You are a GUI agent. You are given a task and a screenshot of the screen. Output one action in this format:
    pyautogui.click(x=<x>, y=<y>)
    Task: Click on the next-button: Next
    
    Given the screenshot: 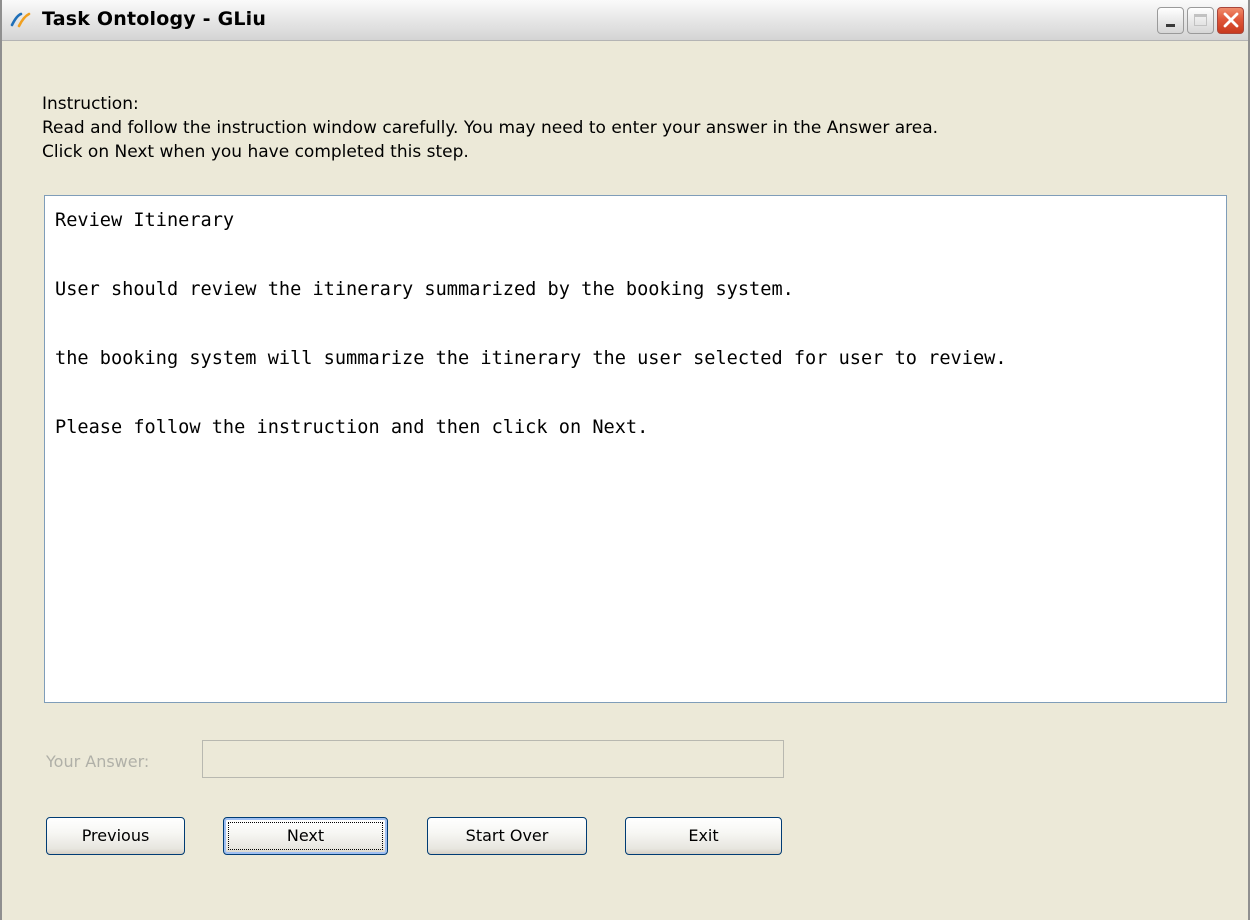 What is the action you would take?
    pyautogui.click(x=305, y=836)
    